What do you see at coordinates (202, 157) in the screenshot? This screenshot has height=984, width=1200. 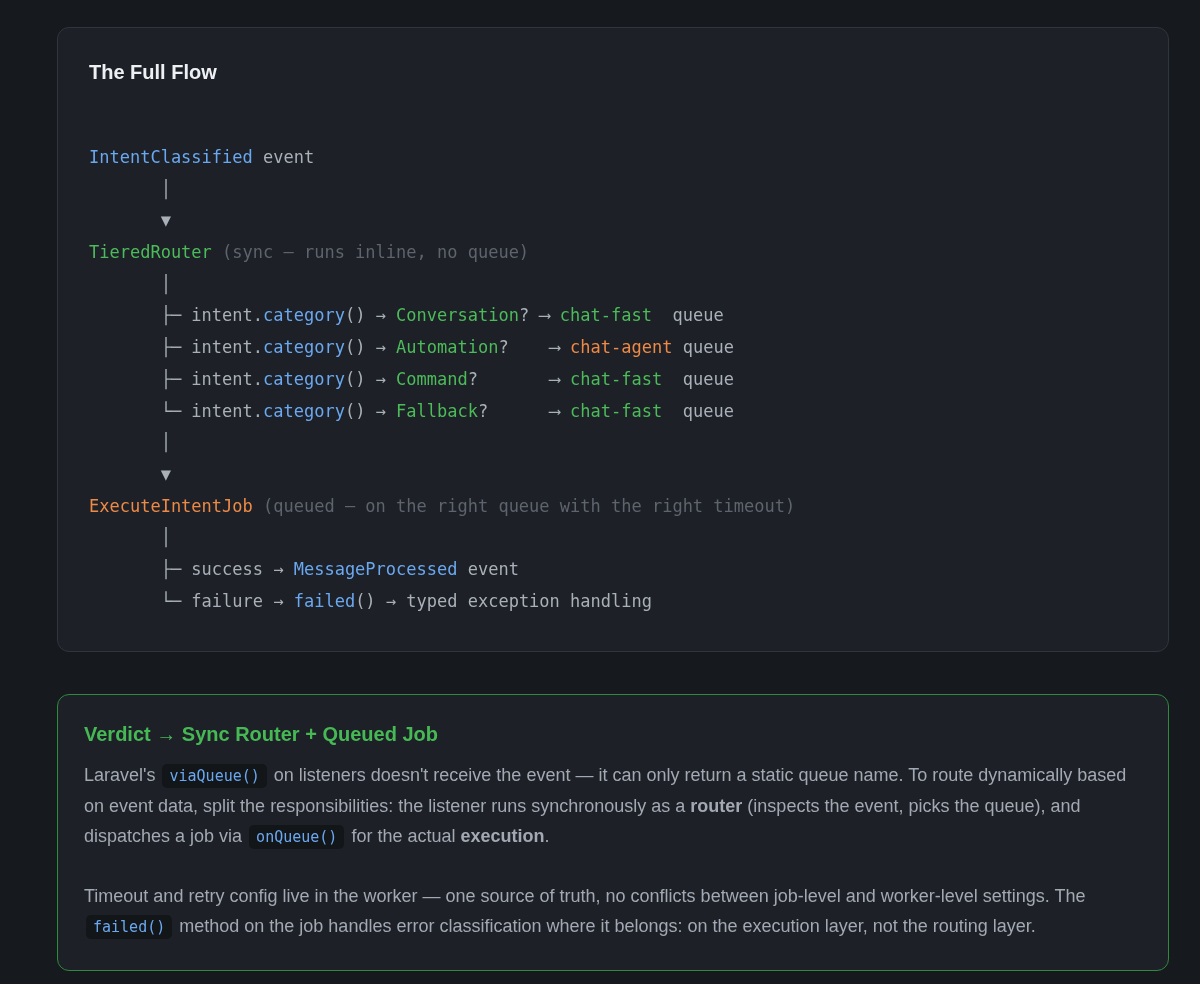 I see `code-line: IntentClassified event` at bounding box center [202, 157].